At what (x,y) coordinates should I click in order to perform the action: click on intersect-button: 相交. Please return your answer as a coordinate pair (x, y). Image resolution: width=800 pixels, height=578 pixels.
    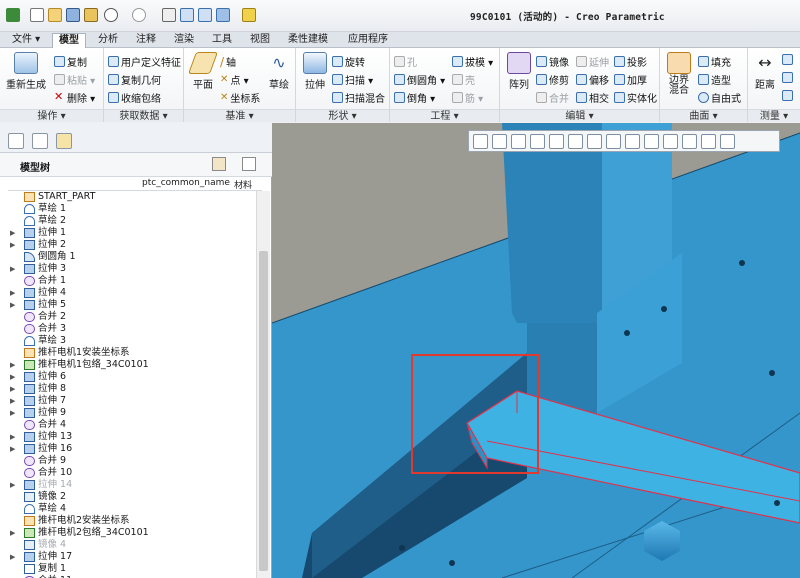
    Looking at the image, I should click on (592, 97).